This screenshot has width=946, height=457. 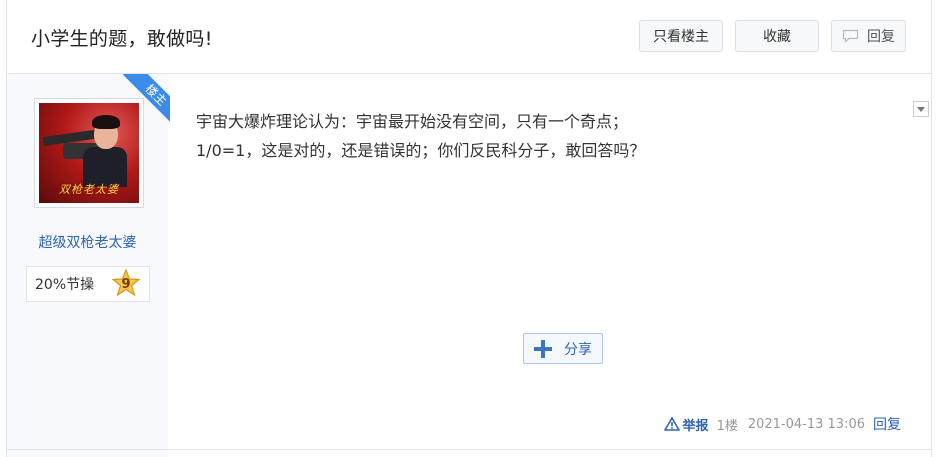 What do you see at coordinates (65, 285) in the screenshot?
I see `level-text: 20%节操` at bounding box center [65, 285].